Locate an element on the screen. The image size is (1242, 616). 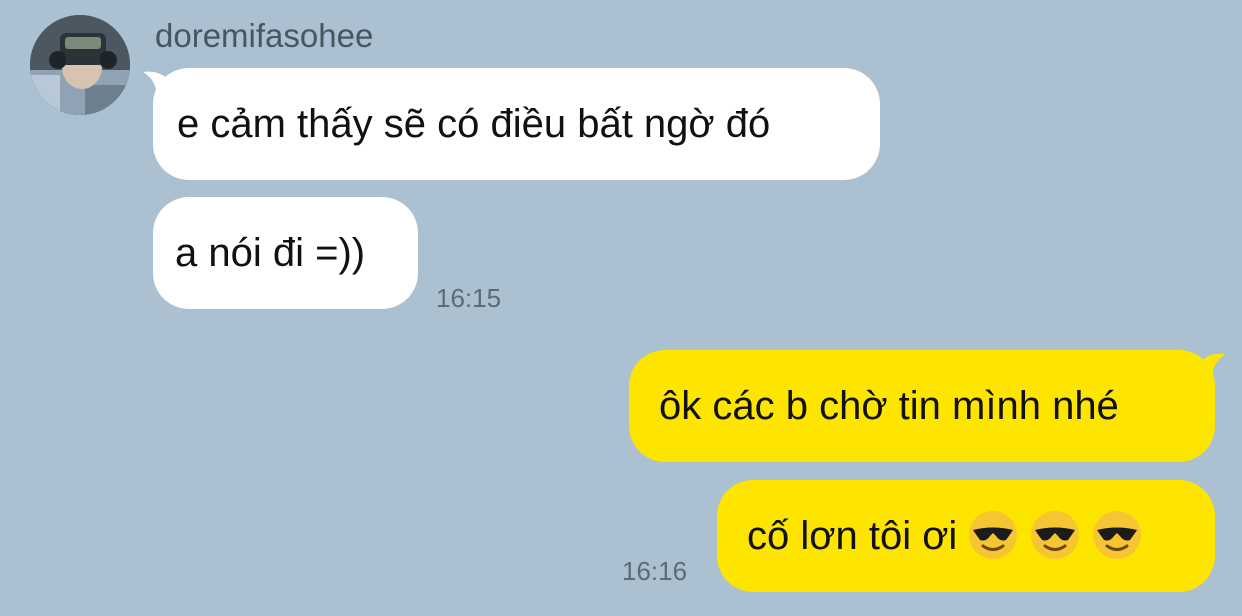
avatar-photo is located at coordinates (80, 65).